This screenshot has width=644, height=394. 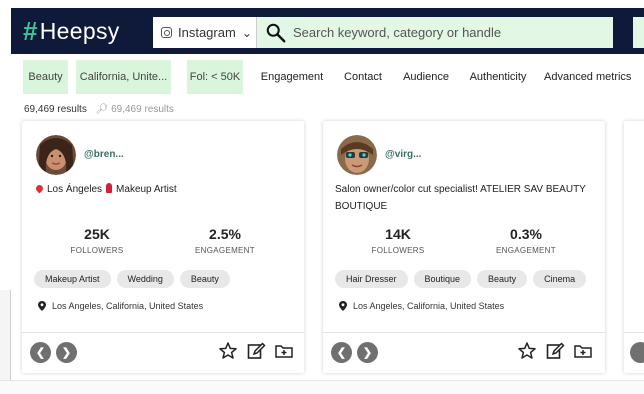 What do you see at coordinates (371, 279) in the screenshot?
I see `category-tag: Hair Dresser` at bounding box center [371, 279].